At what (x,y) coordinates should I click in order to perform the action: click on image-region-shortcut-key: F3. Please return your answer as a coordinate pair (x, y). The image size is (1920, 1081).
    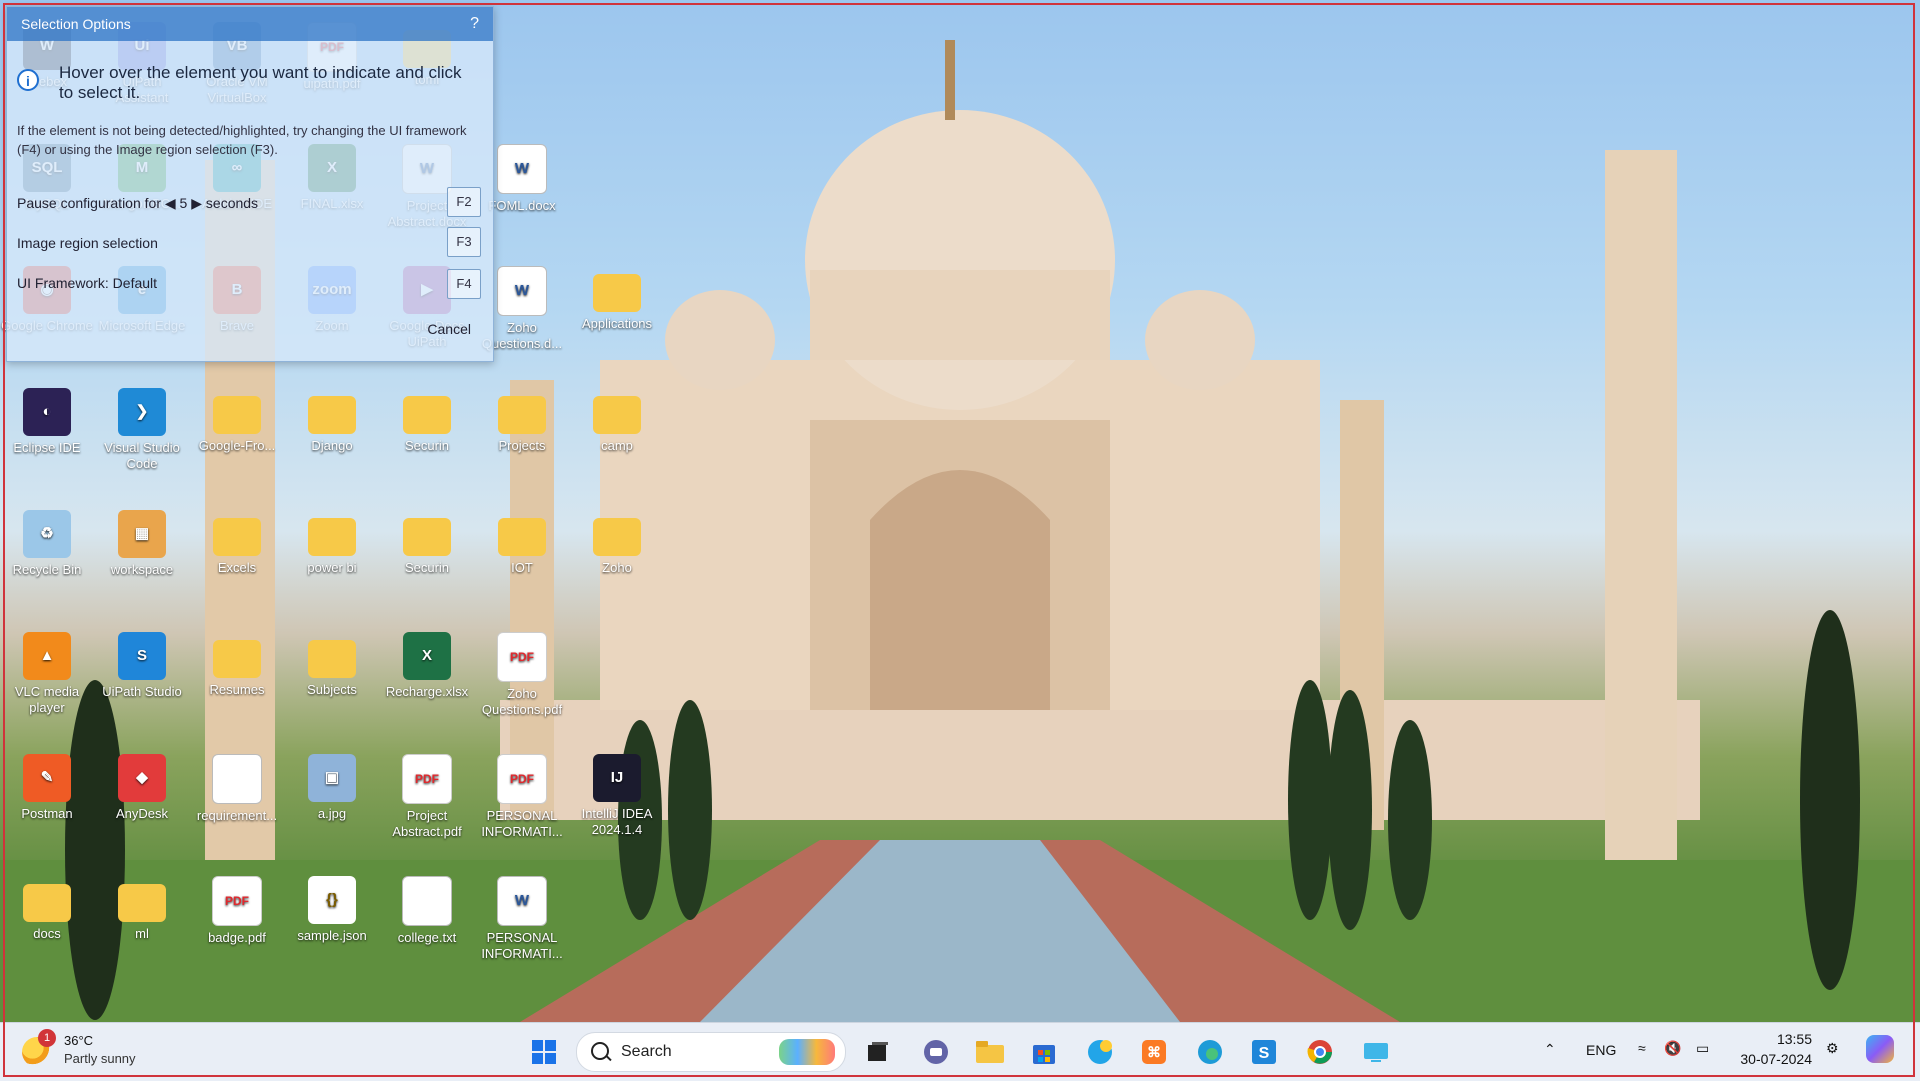
    Looking at the image, I should click on (464, 242).